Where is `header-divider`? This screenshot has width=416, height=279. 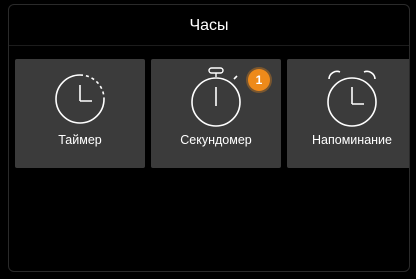
header-divider is located at coordinates (209, 45).